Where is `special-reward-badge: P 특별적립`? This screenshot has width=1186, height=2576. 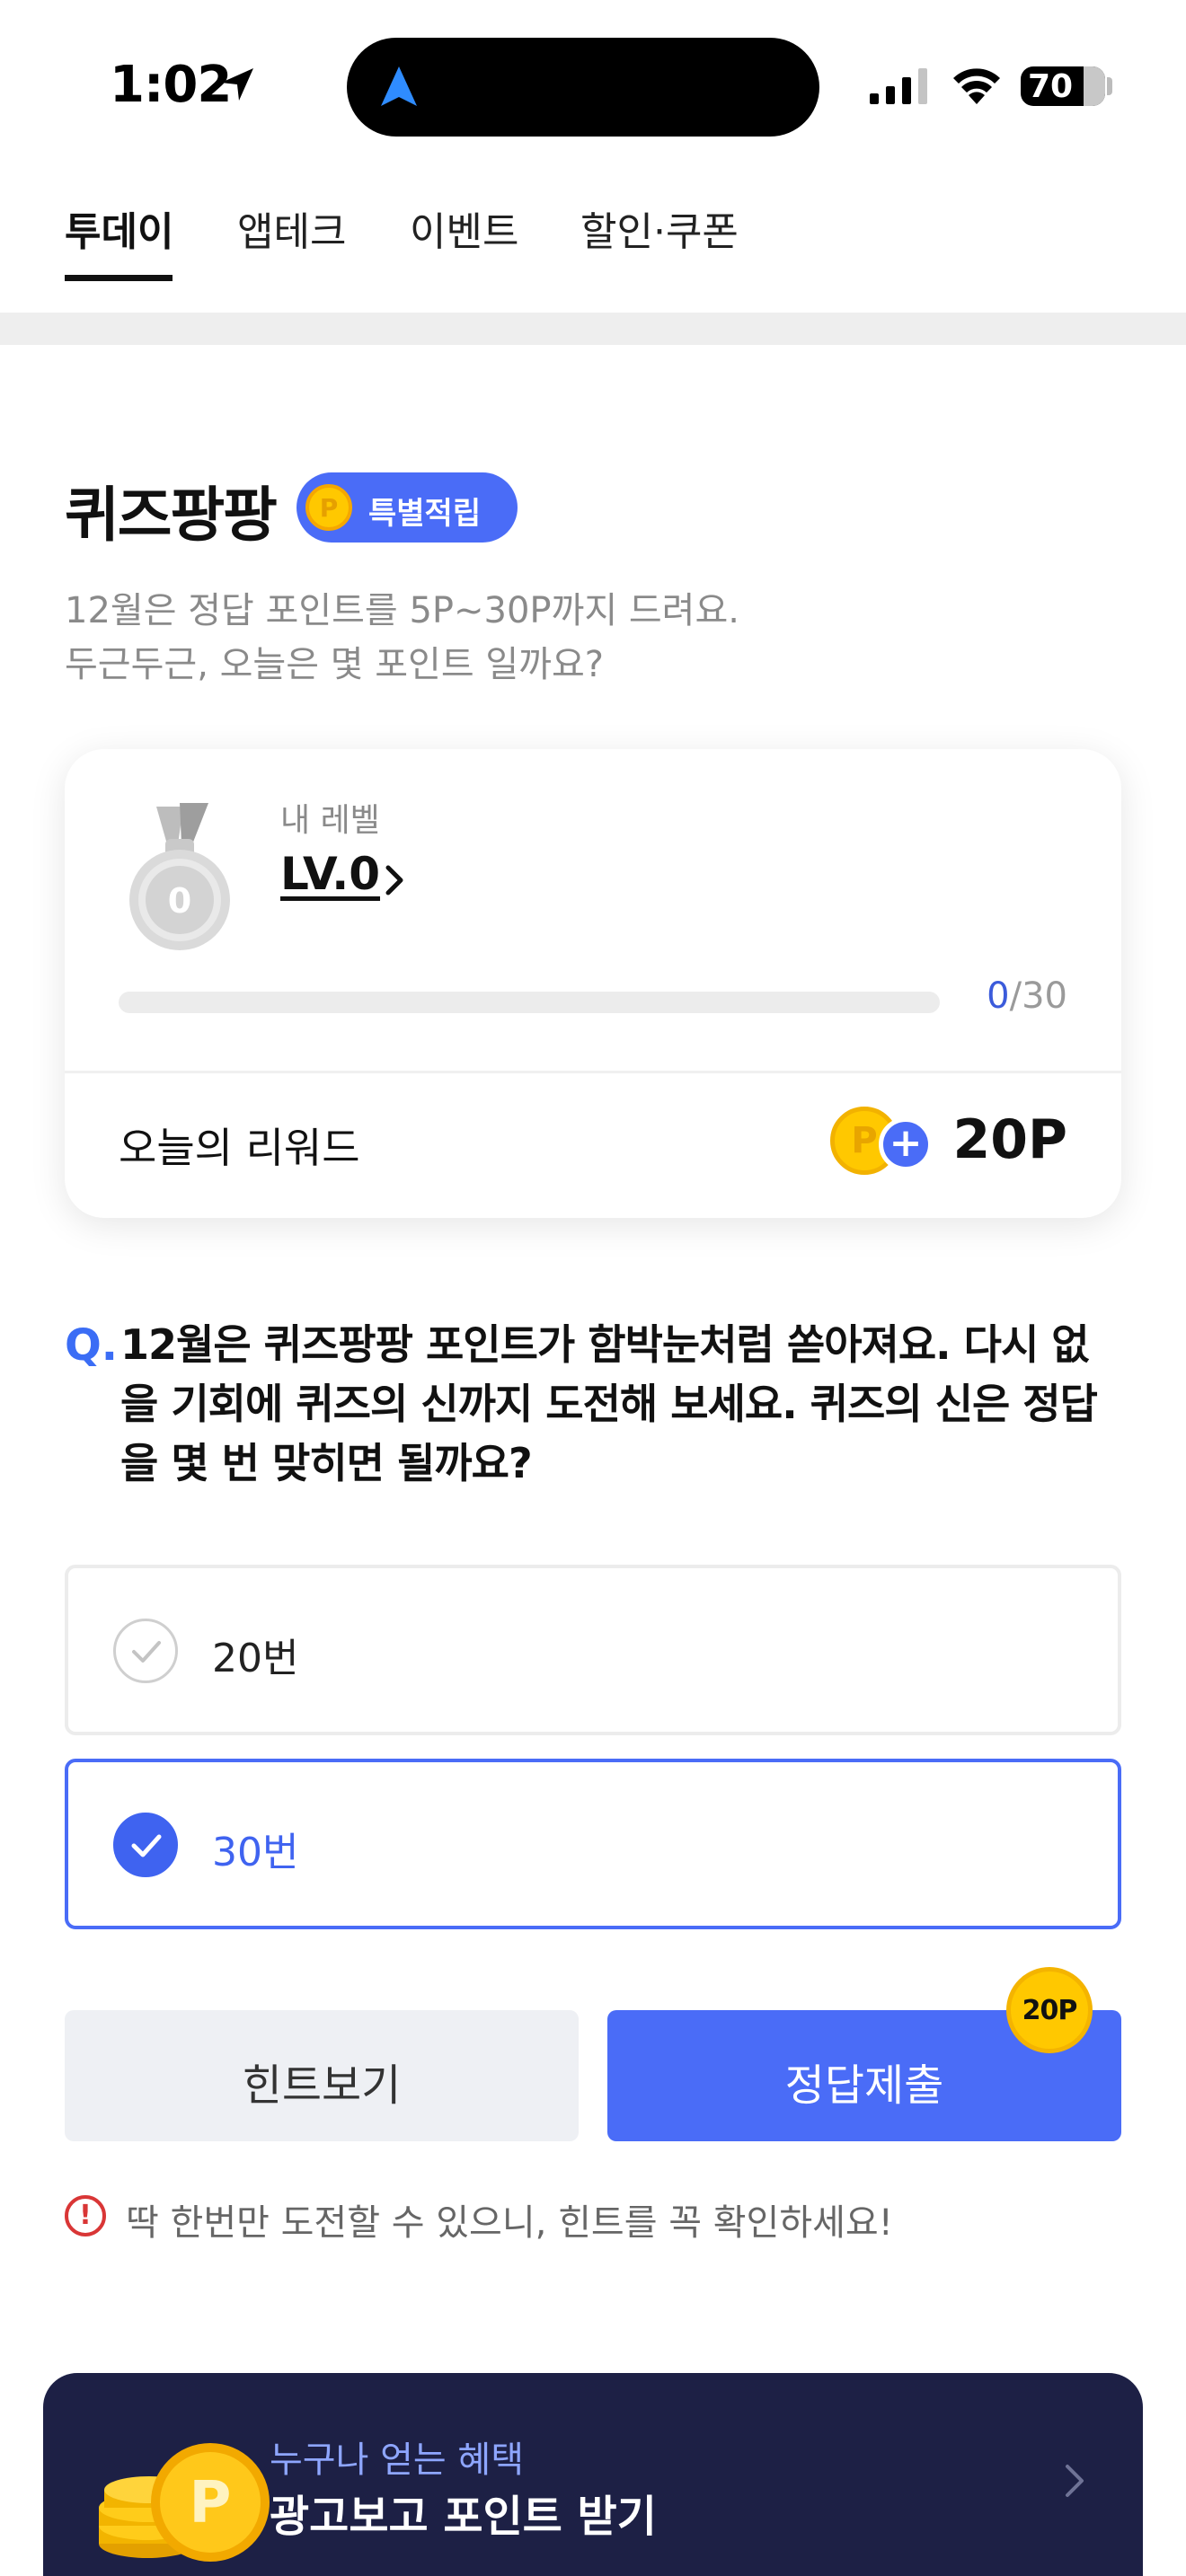
special-reward-badge: P 특별적립 is located at coordinates (407, 507).